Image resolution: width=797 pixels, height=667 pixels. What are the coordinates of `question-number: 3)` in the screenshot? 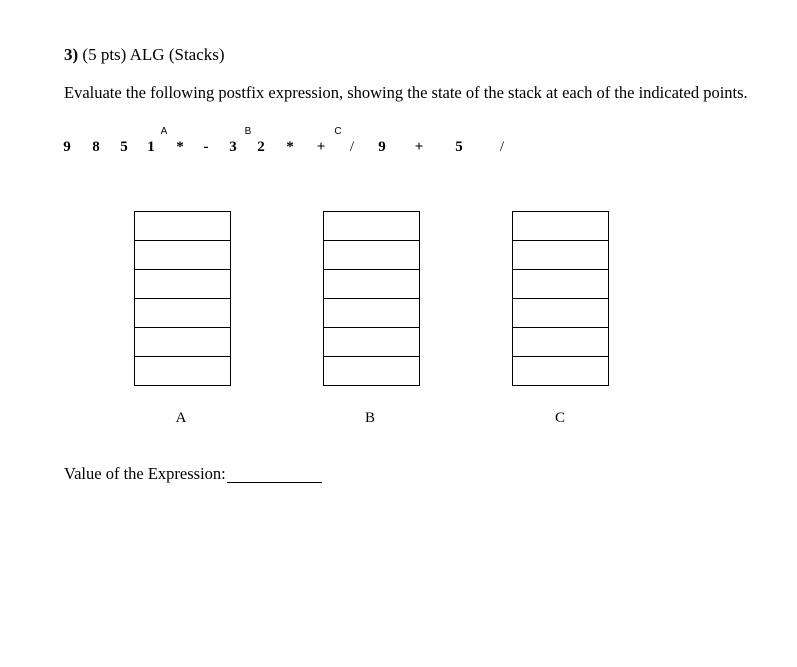 It's located at (71, 54).